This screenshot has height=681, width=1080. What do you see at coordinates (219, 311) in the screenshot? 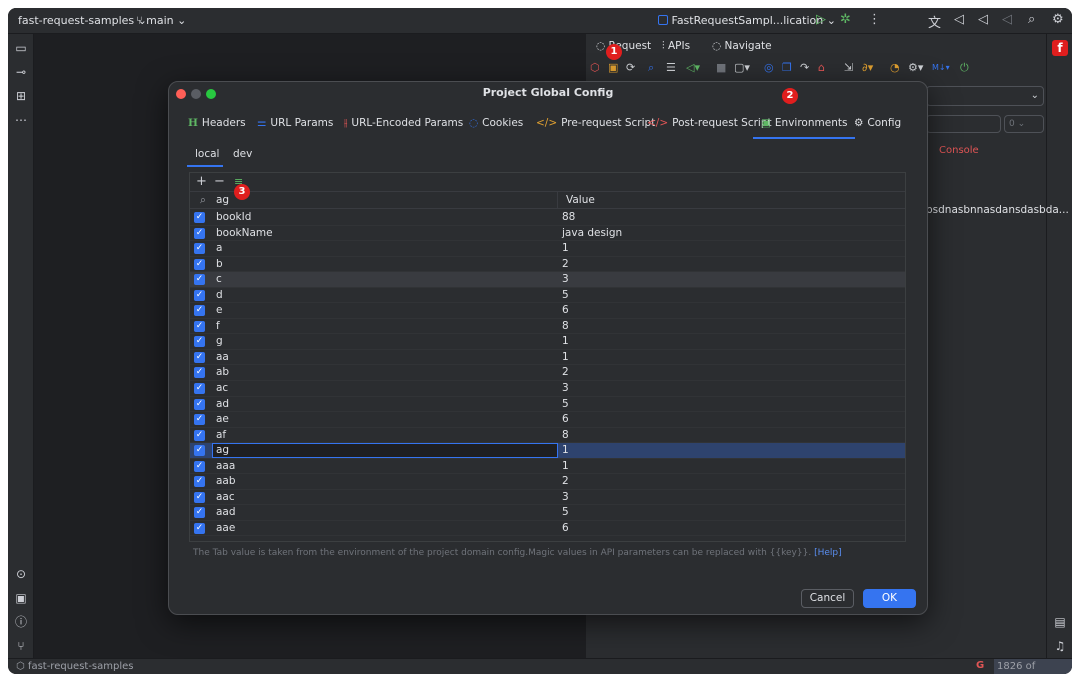
I see `row-key: e` at bounding box center [219, 311].